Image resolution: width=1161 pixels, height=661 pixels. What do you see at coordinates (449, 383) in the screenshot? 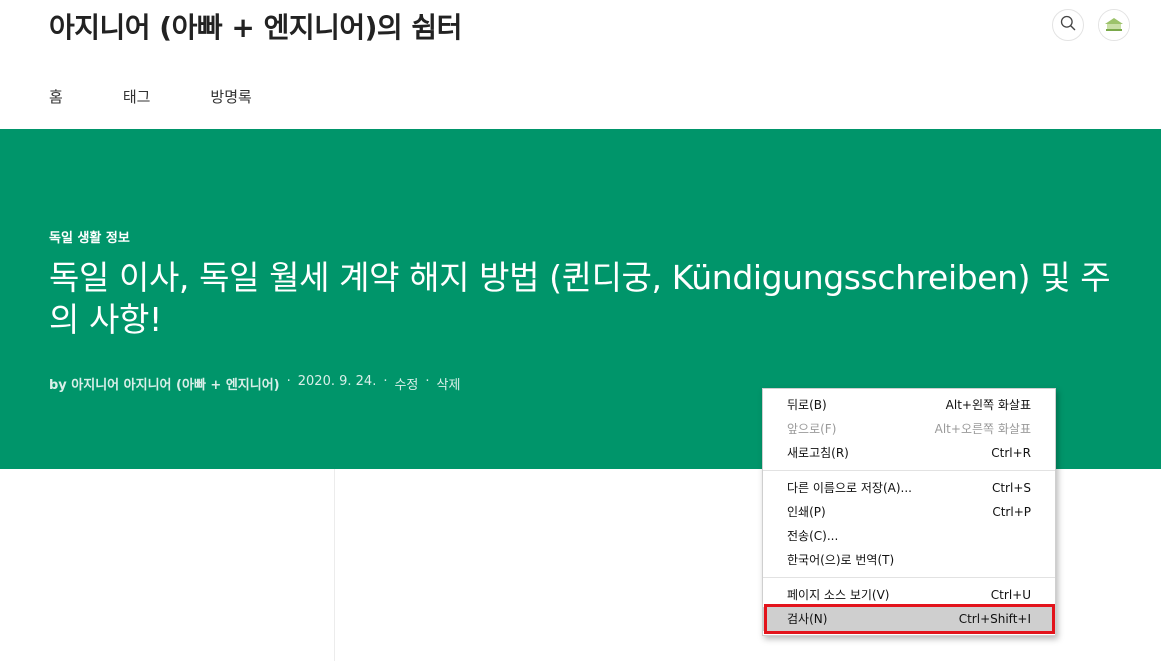
I see `delete-link: 삭제` at bounding box center [449, 383].